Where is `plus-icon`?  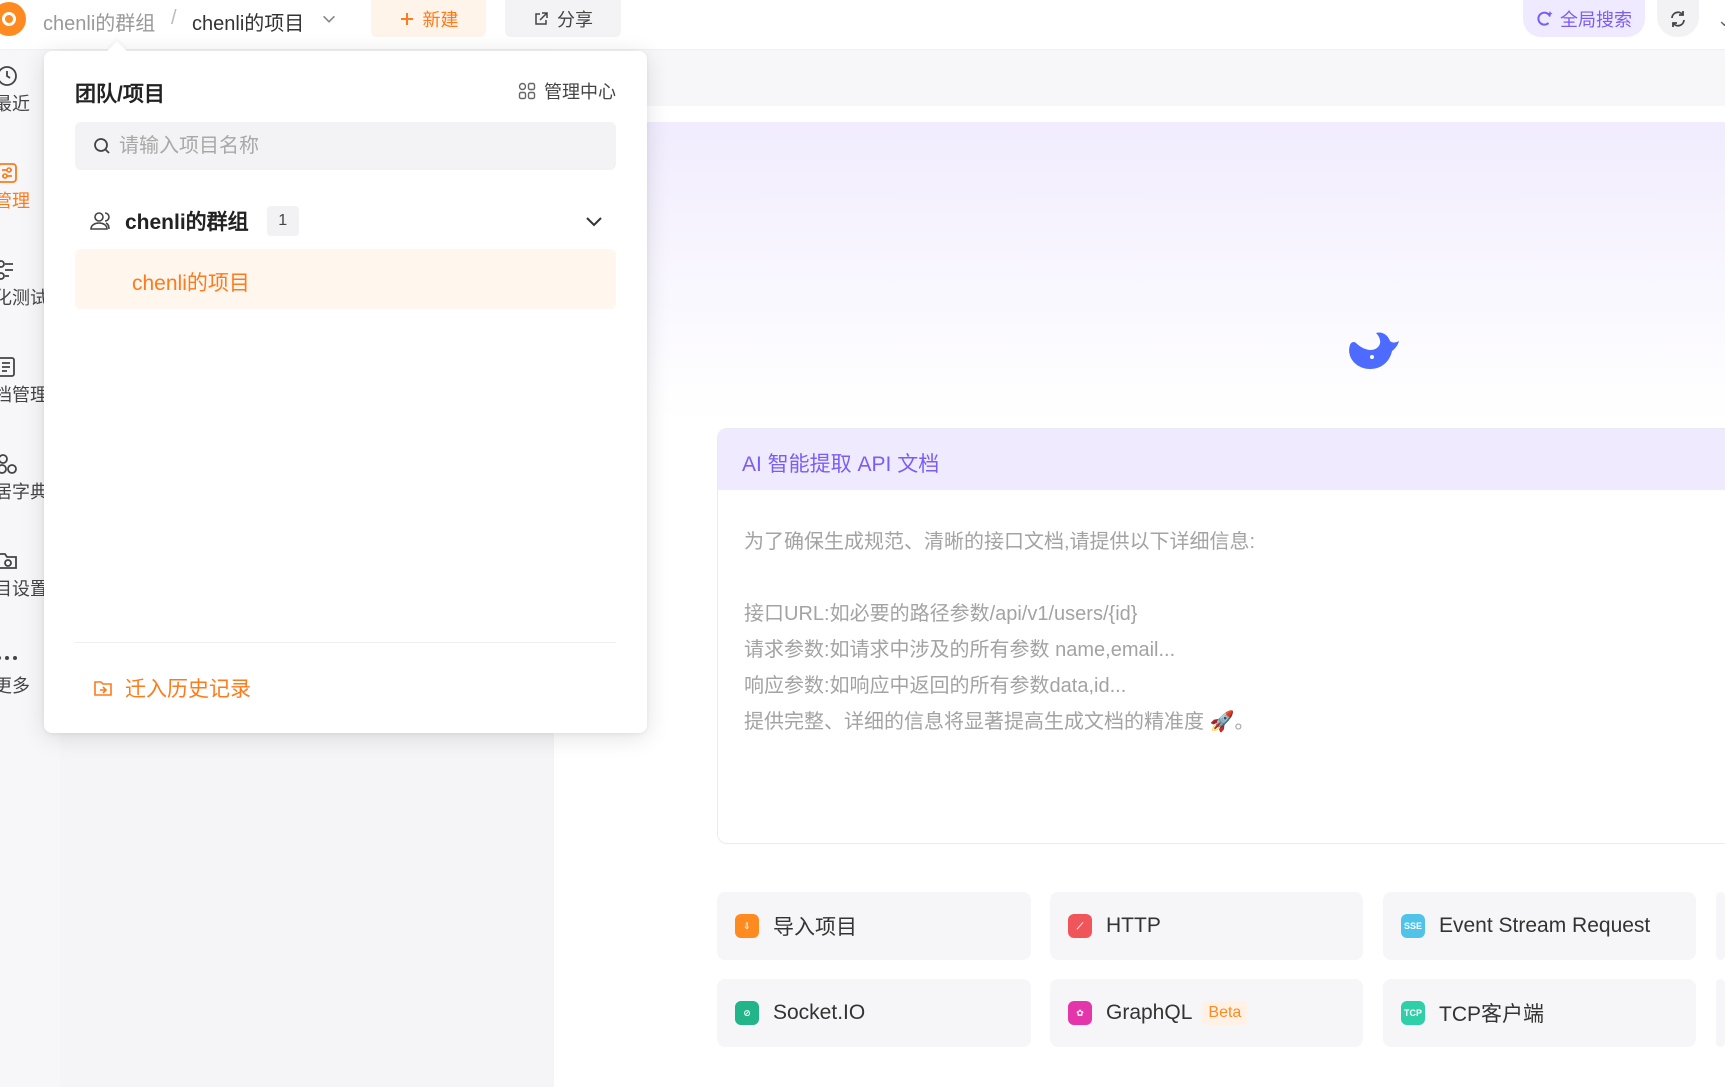
plus-icon is located at coordinates (406, 18).